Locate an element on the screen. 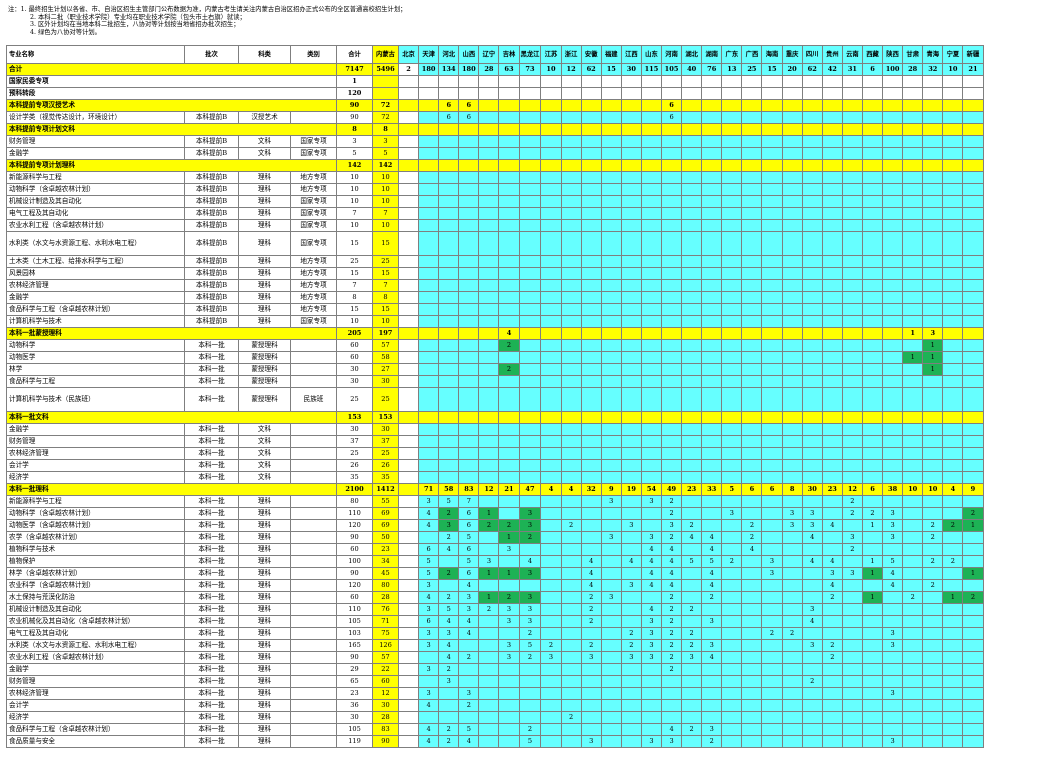 This screenshot has width=1046, height=761. inner-mongolia-cell: 5496 is located at coordinates (385, 69).